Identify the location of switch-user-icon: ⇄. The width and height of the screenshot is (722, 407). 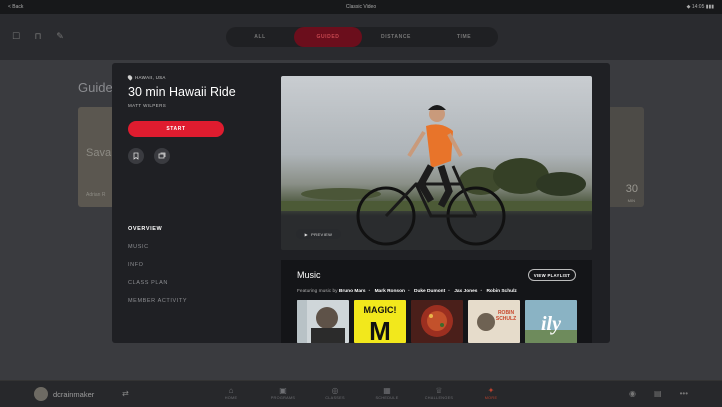
(125, 393).